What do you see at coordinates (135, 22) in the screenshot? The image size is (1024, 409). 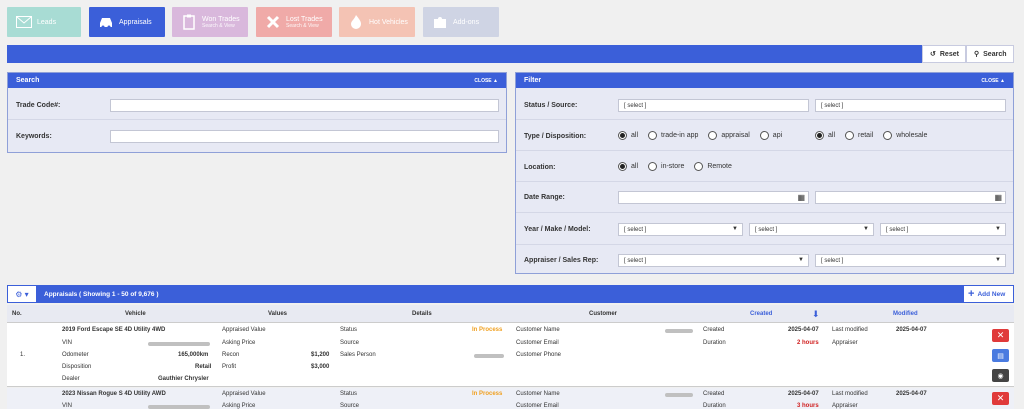 I see `tab-appraisals-label: Appraisals` at bounding box center [135, 22].